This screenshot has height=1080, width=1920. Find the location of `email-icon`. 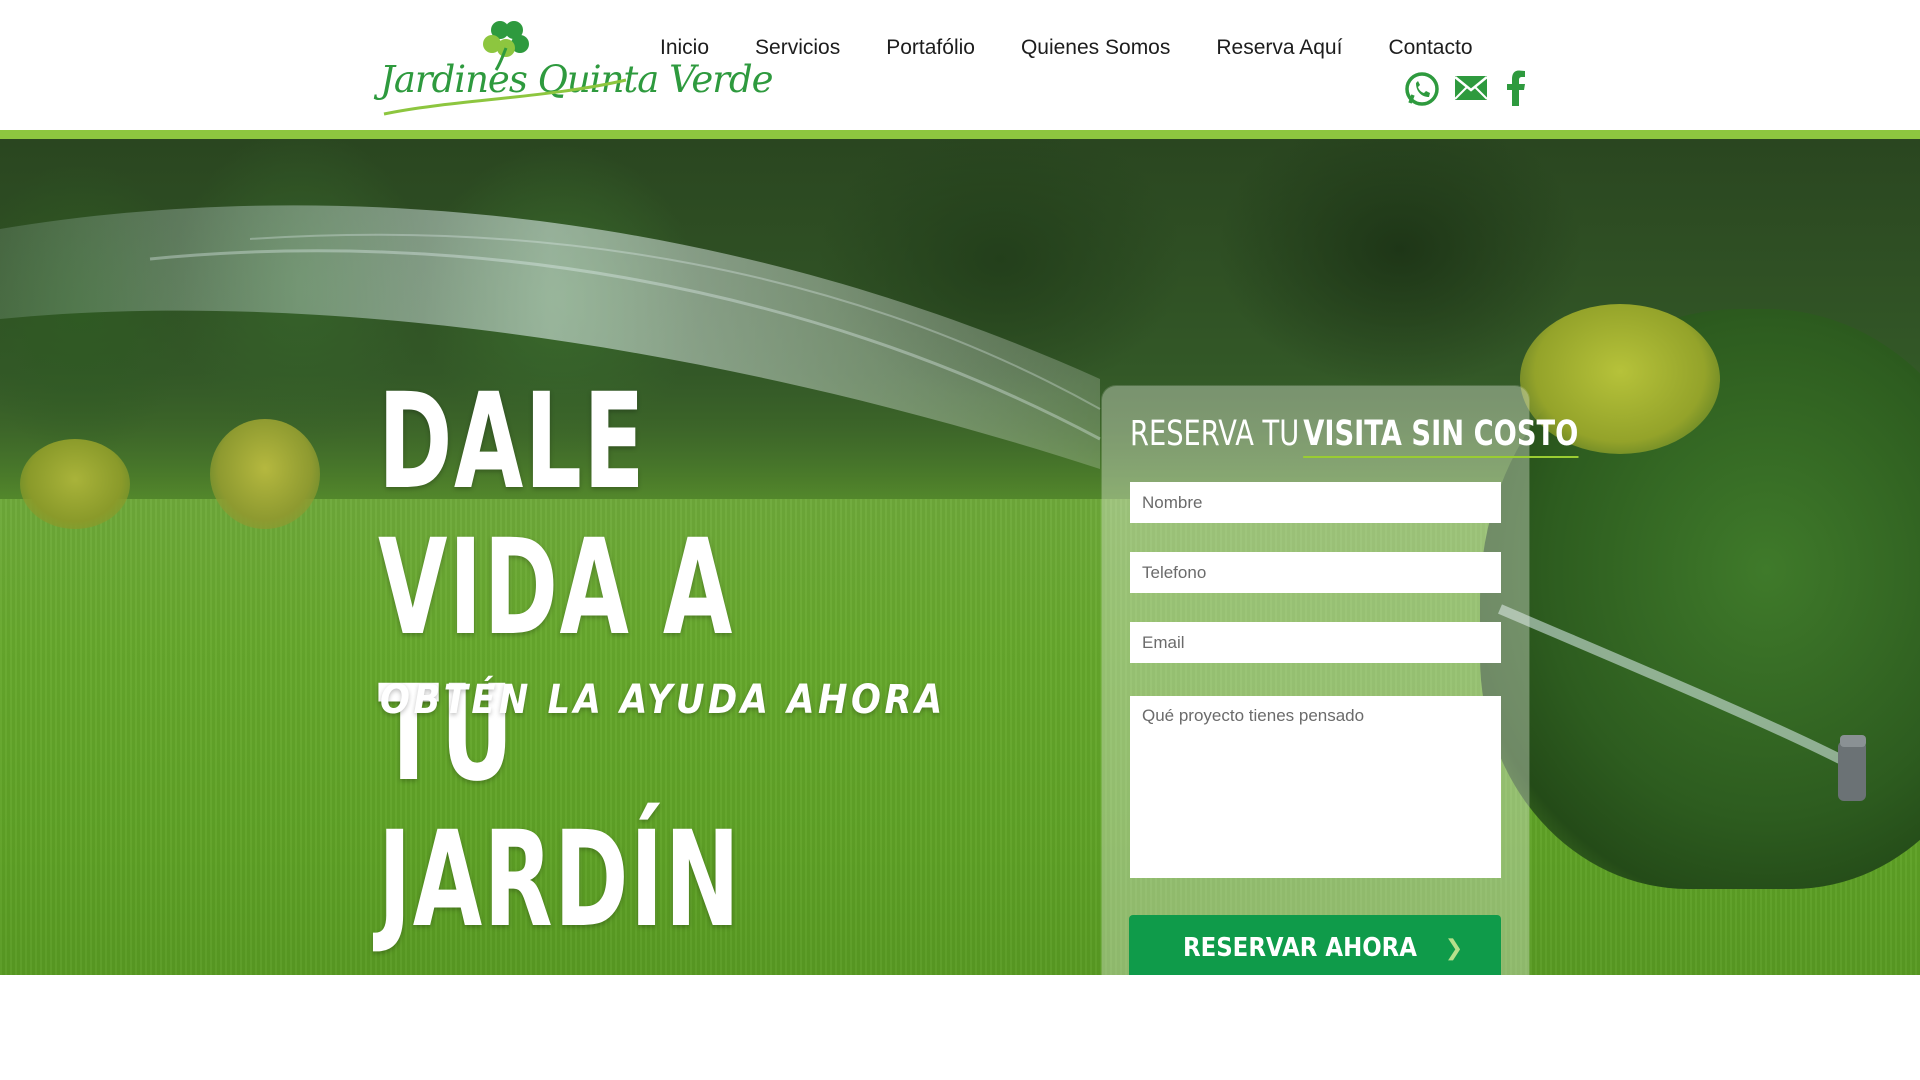

email-icon is located at coordinates (1480, 91).